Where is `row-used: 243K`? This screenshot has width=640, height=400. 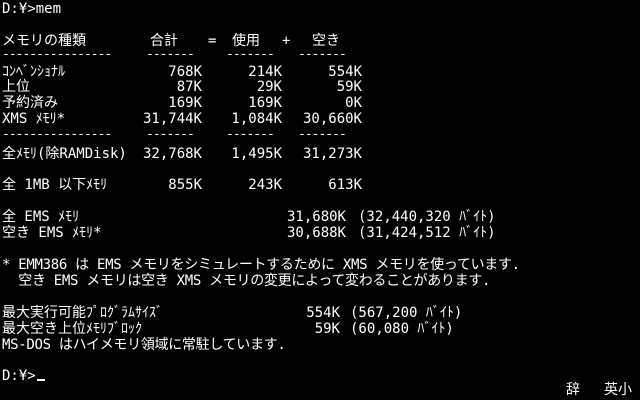
row-used: 243K is located at coordinates (265, 185).